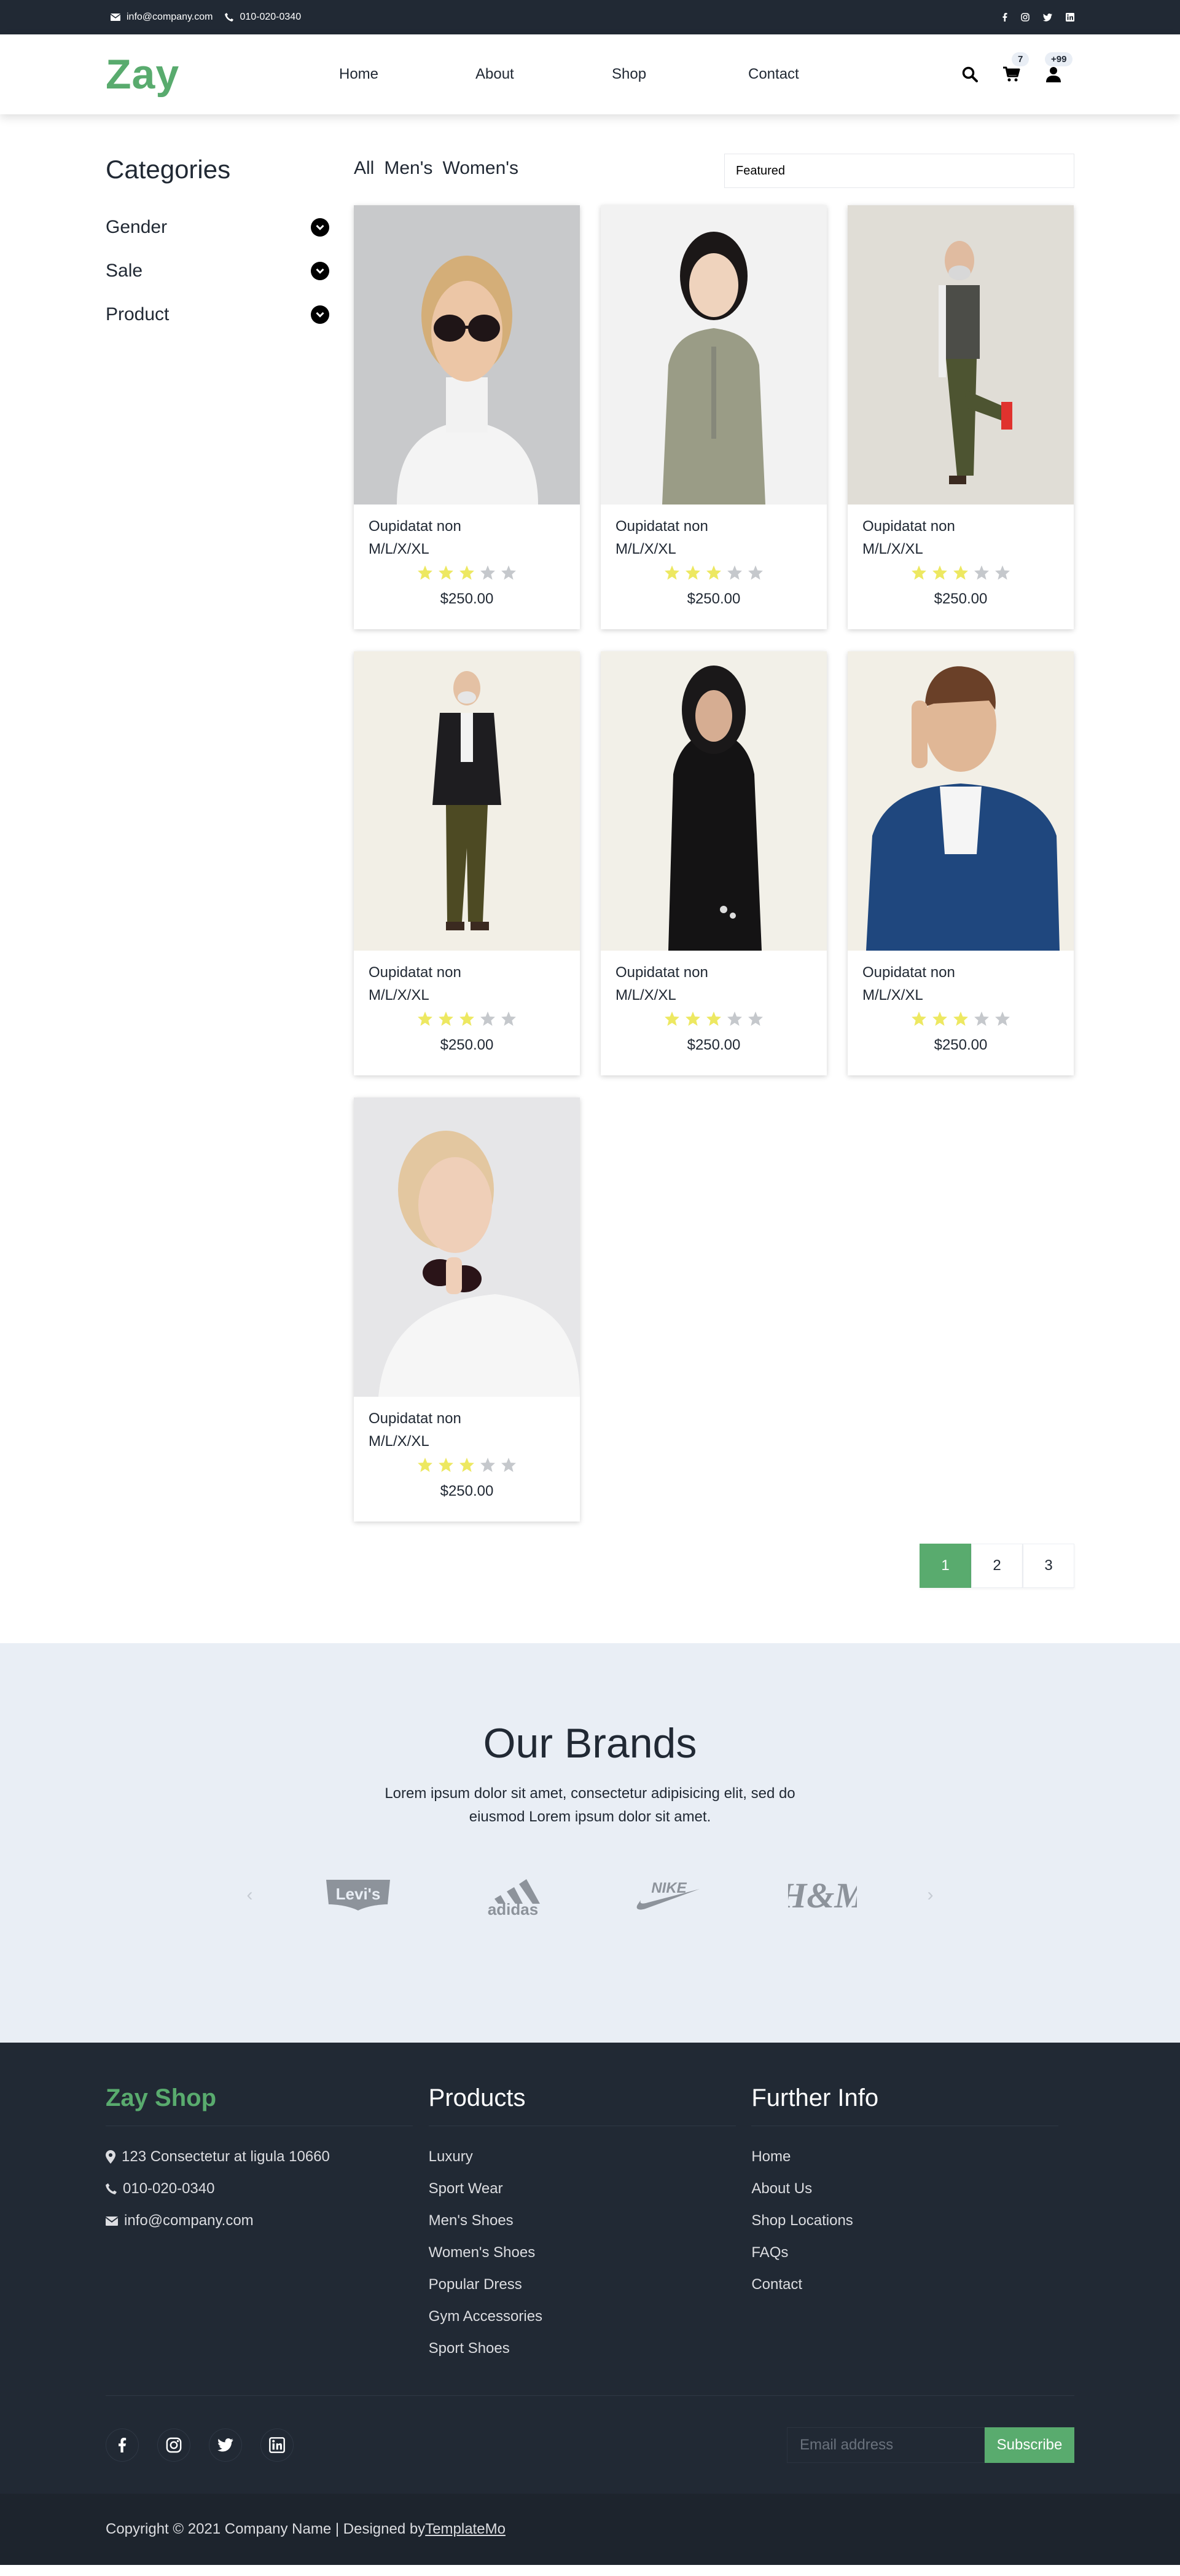  I want to click on subscribe-button: Subscribe, so click(1029, 2445).